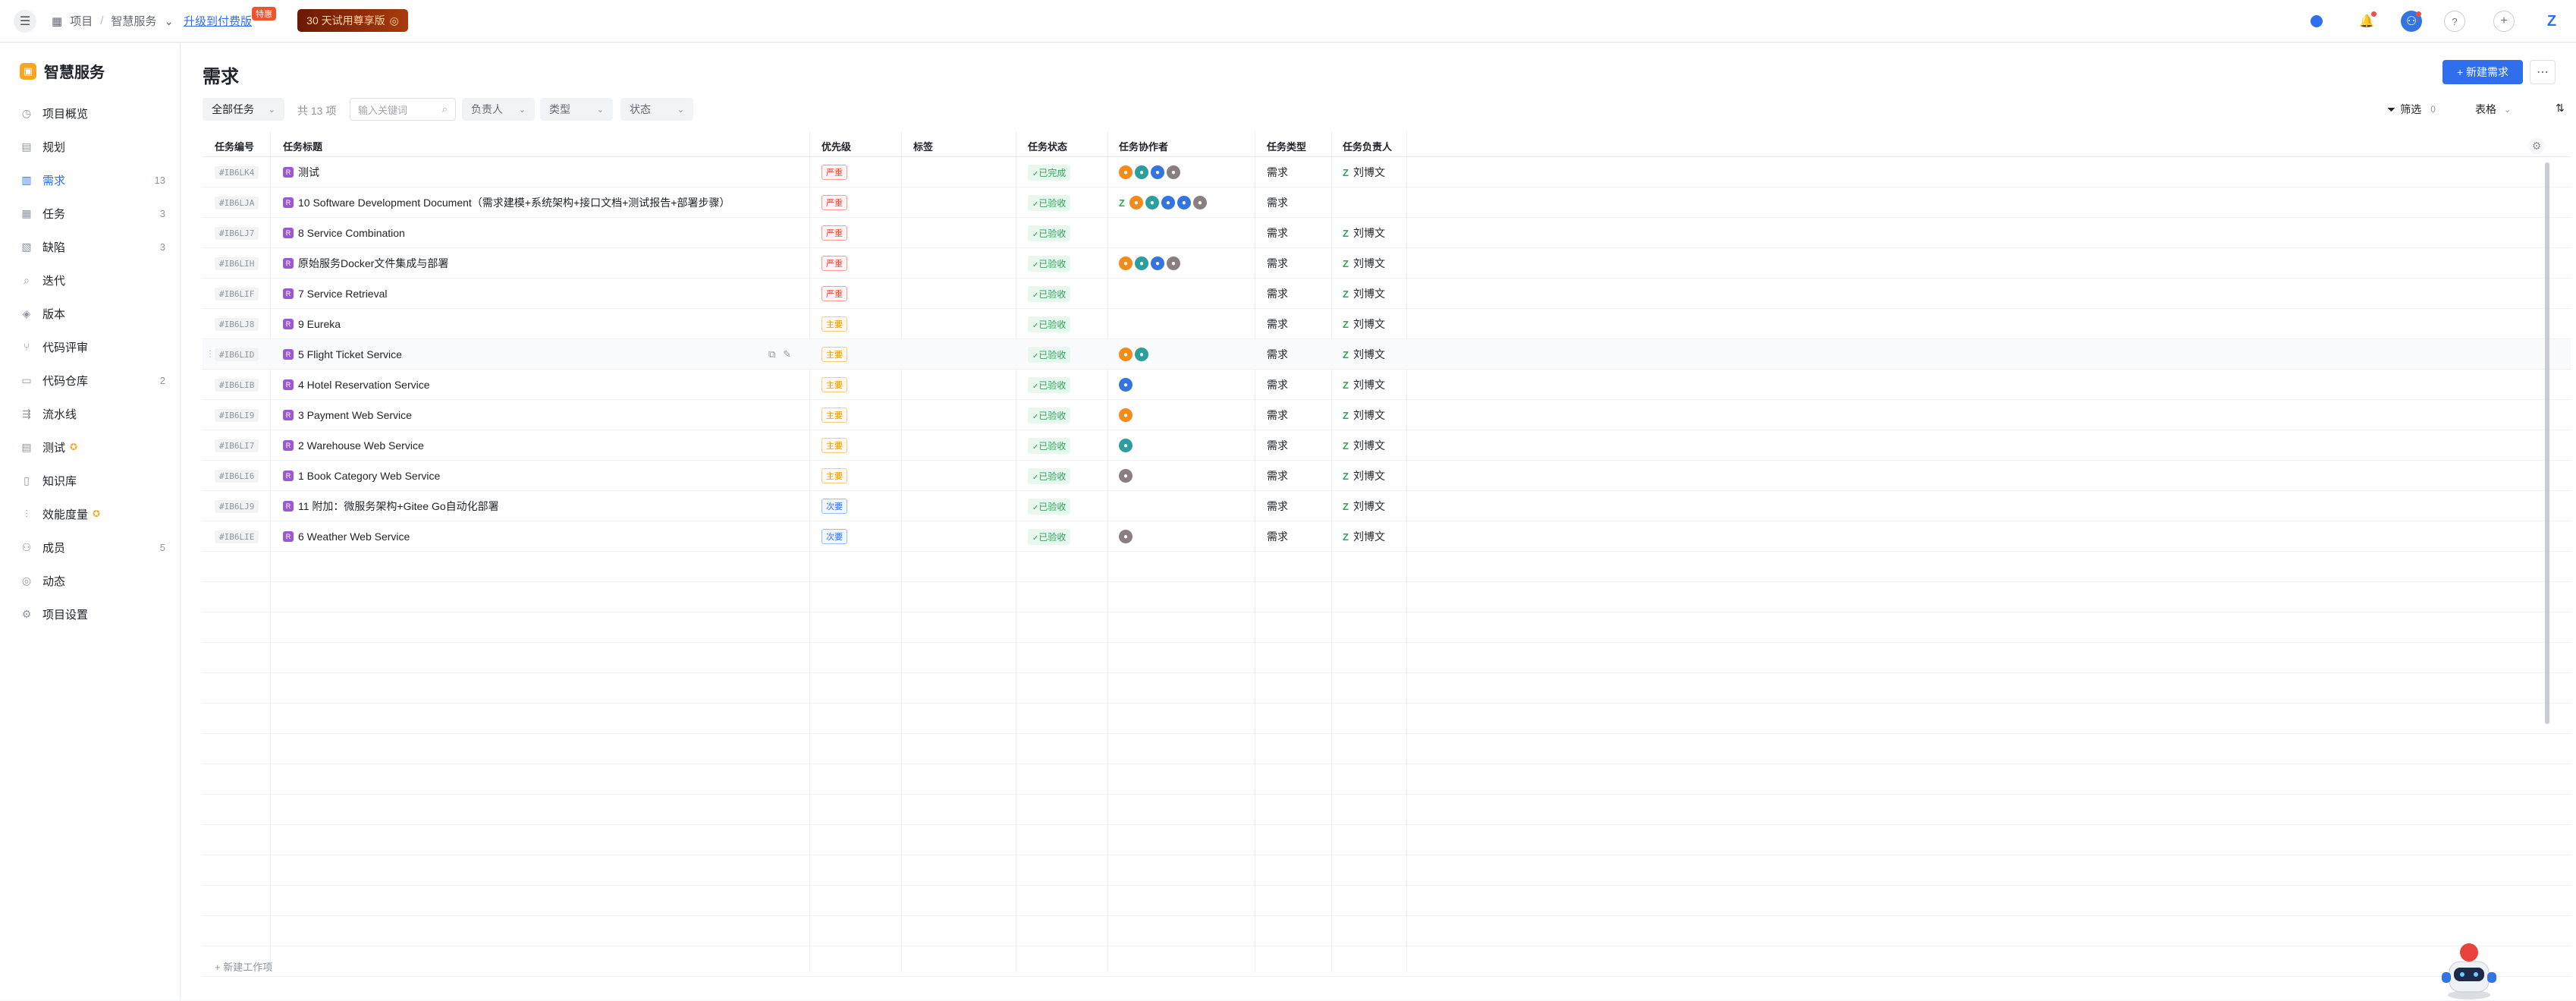 The height and width of the screenshot is (1001, 2576). What do you see at coordinates (2551, 21) in the screenshot?
I see `logo-icon: Z` at bounding box center [2551, 21].